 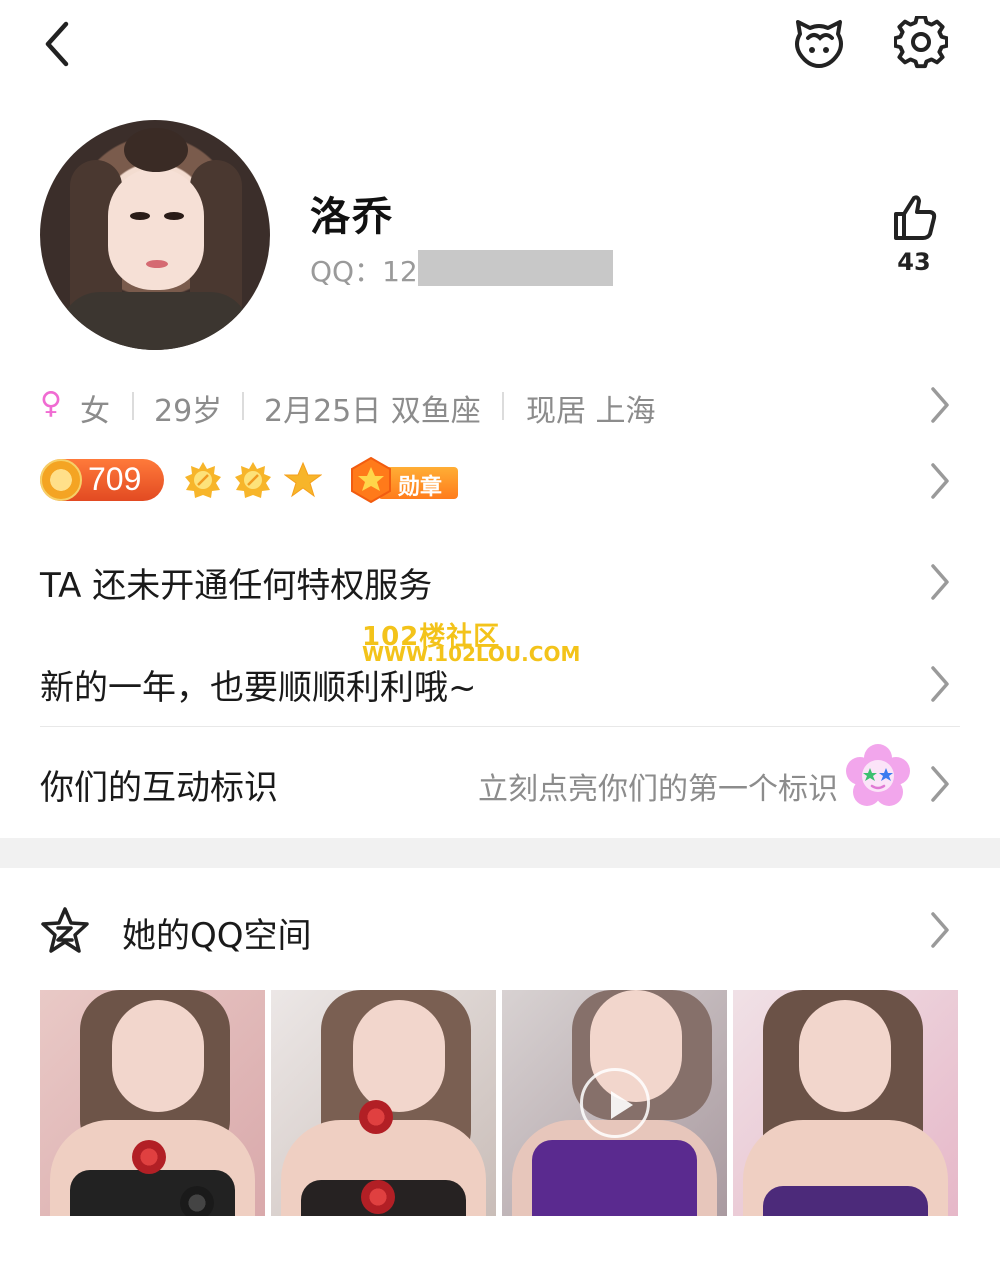 What do you see at coordinates (500, 930) in the screenshot?
I see `qzone-row: 她的QQ空间` at bounding box center [500, 930].